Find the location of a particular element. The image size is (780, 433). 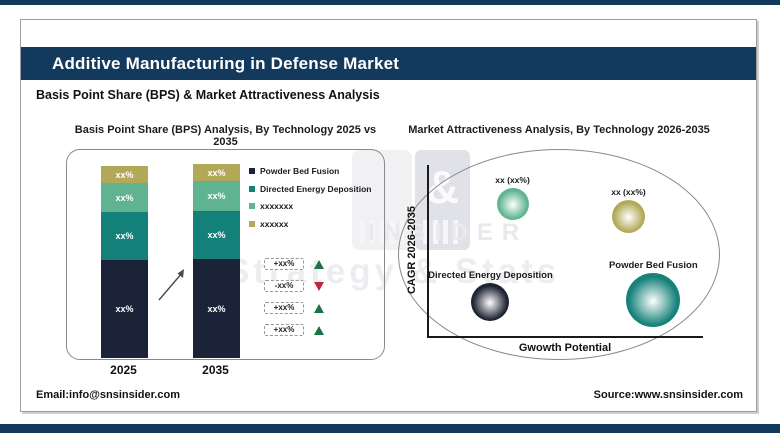

growth-arrow-icon is located at coordinates (171, 285).